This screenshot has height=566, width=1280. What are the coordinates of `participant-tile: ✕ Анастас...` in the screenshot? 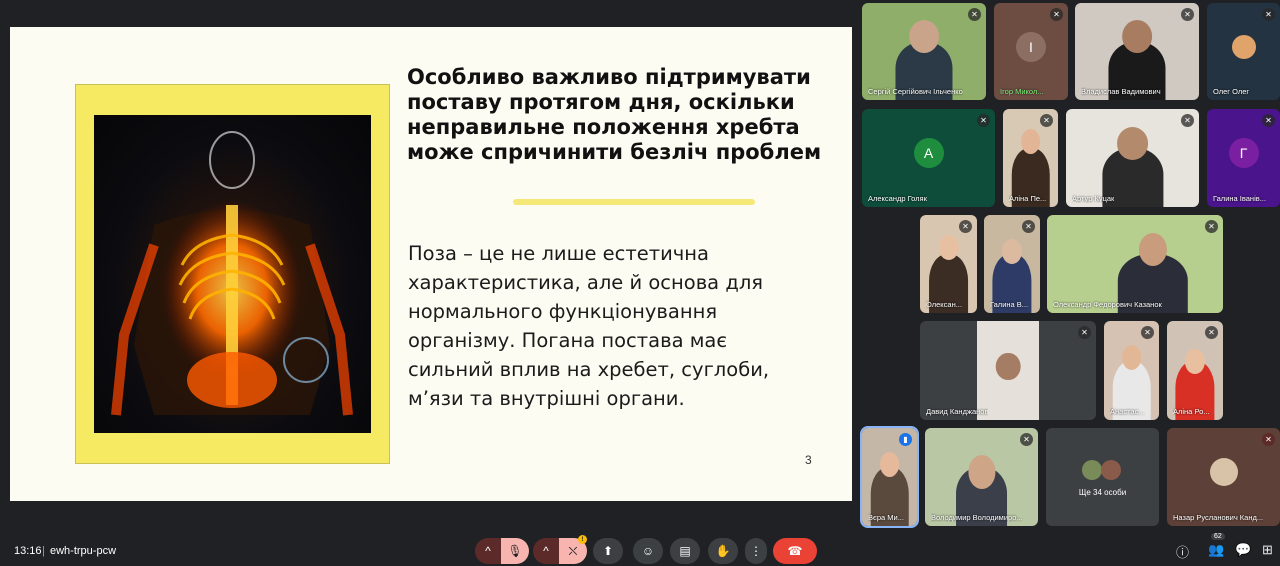 It's located at (1131, 370).